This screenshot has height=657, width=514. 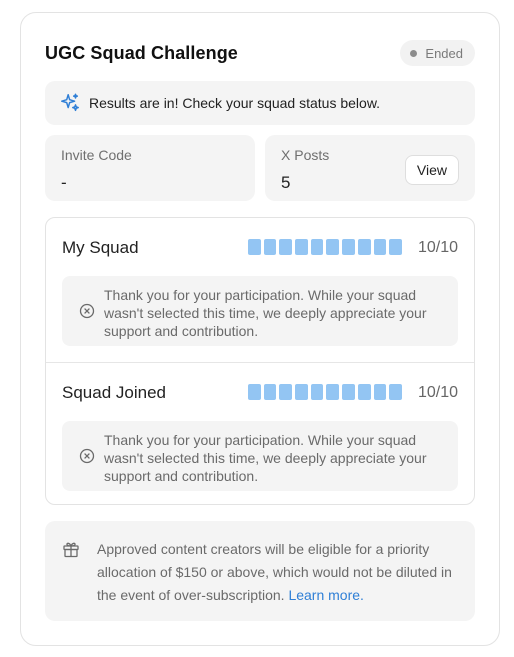 What do you see at coordinates (325, 595) in the screenshot?
I see `learn-more-link: Learn more.` at bounding box center [325, 595].